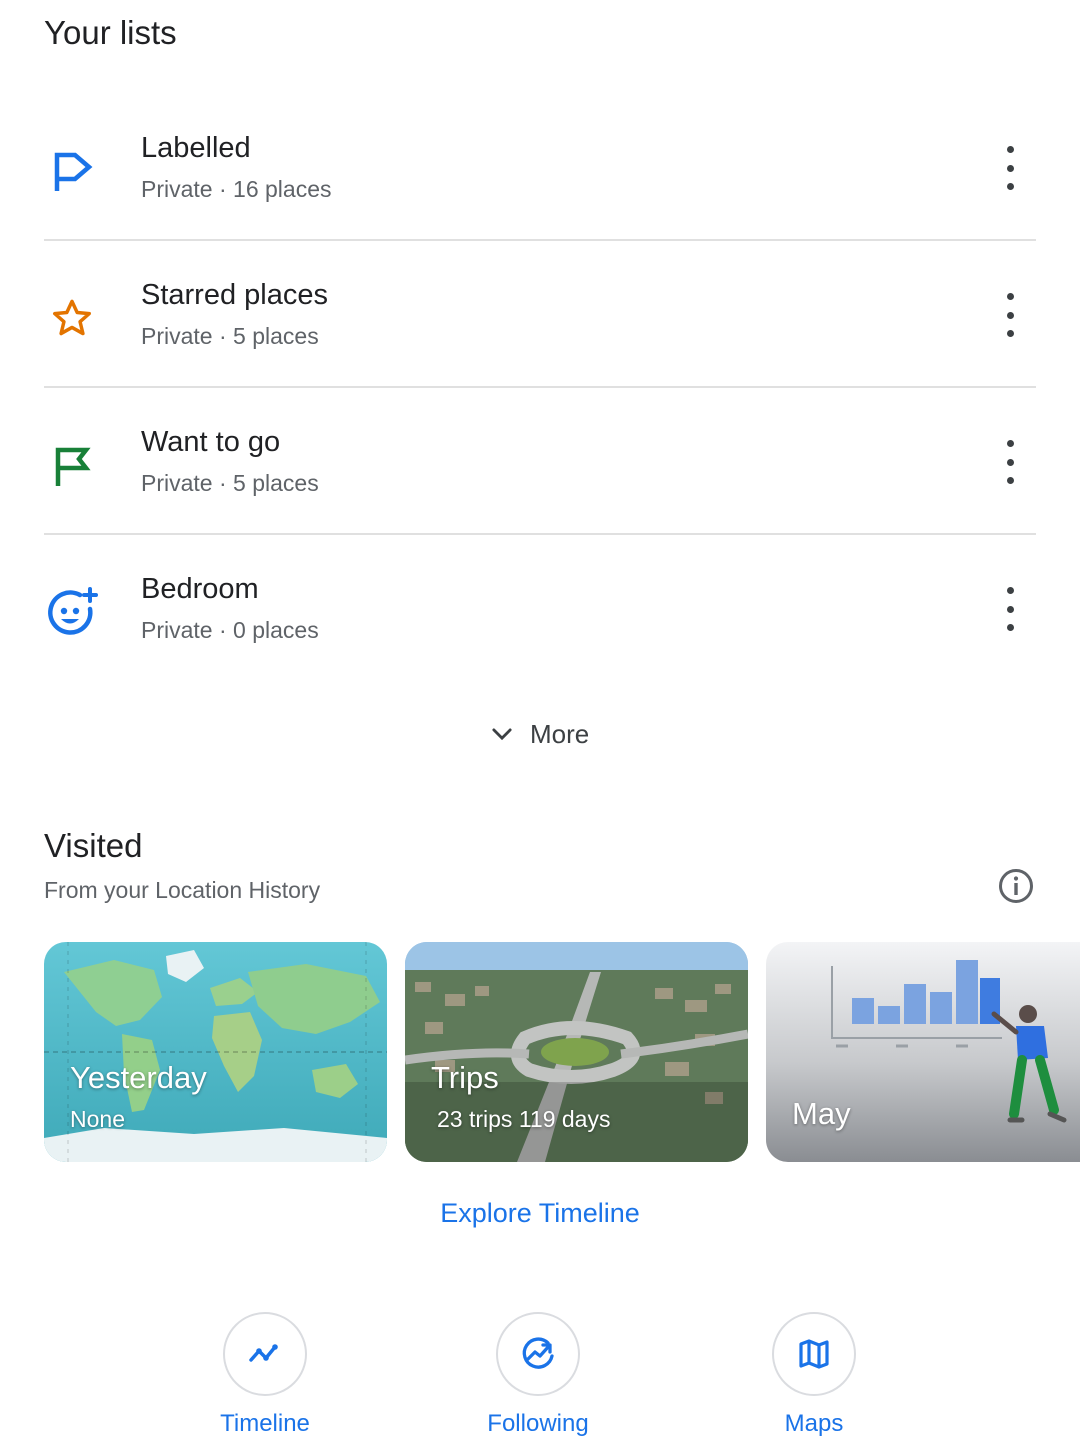  I want to click on card-title: Trips, so click(465, 1077).